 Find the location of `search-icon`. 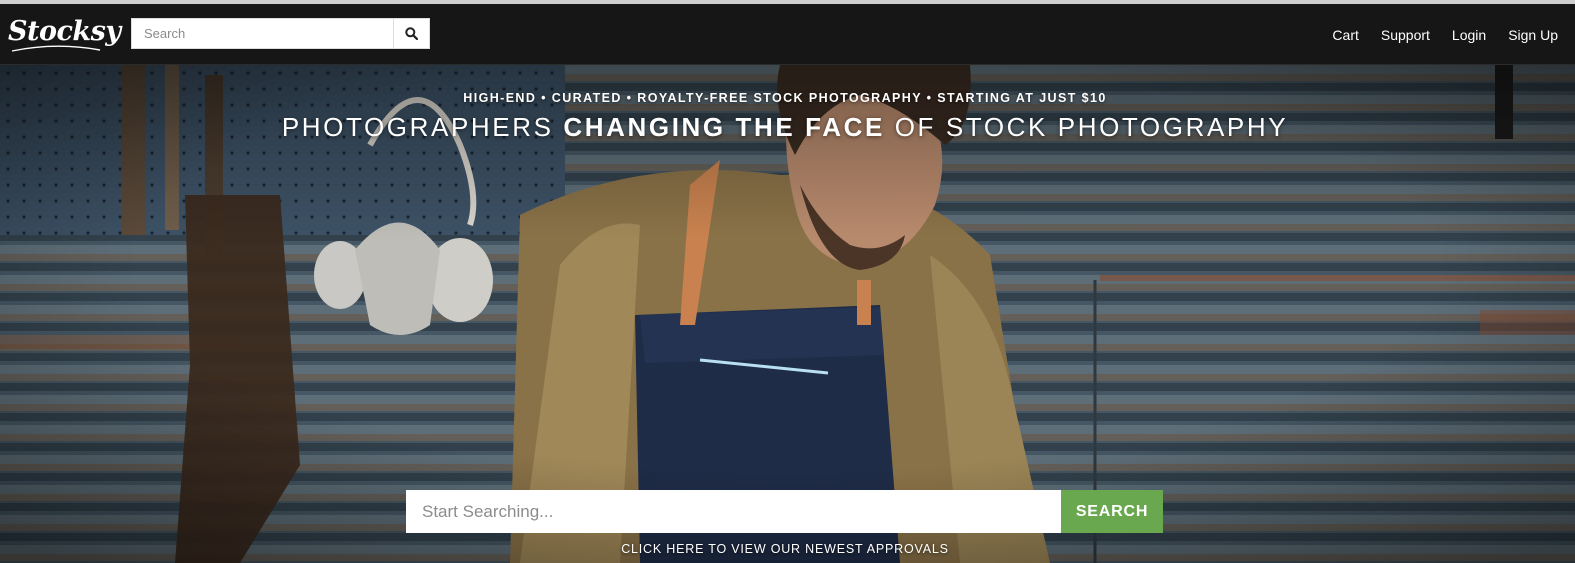

search-icon is located at coordinates (411, 33).